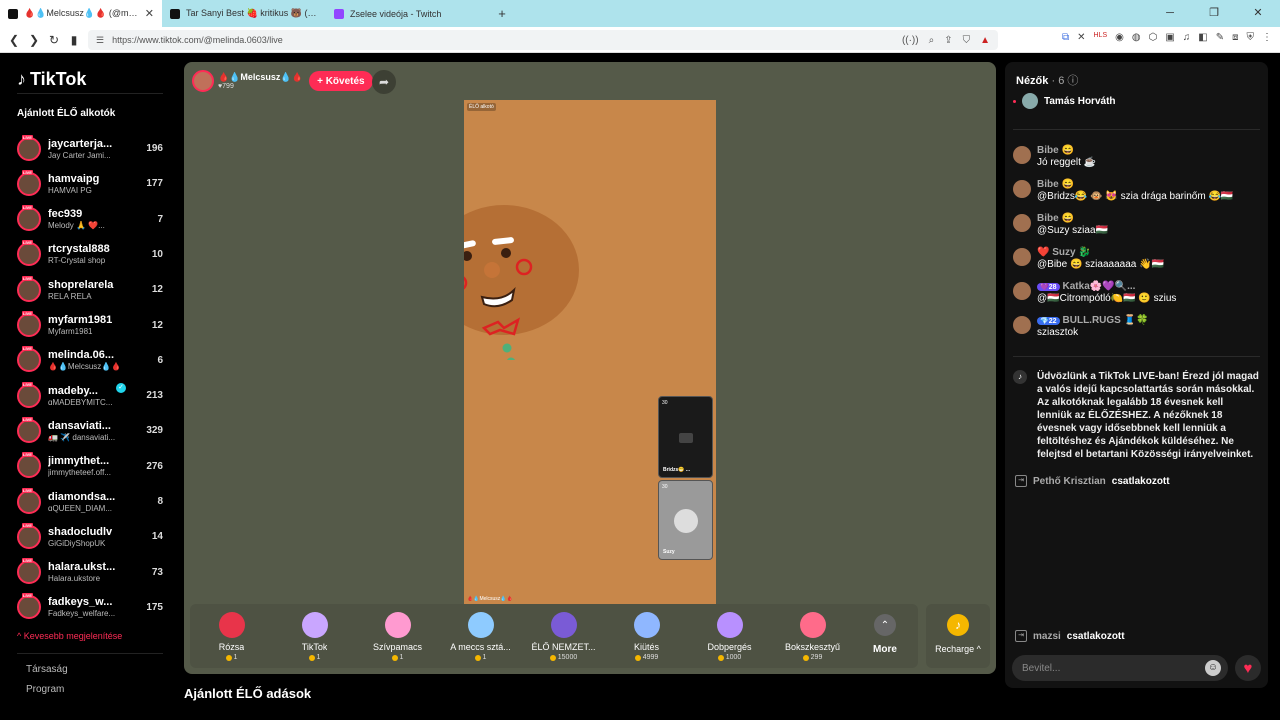  Describe the element at coordinates (90, 395) in the screenshot. I see `sidebar-creator: LIVE madeby... ✓ ɑMADEBYMITC... 213` at that location.